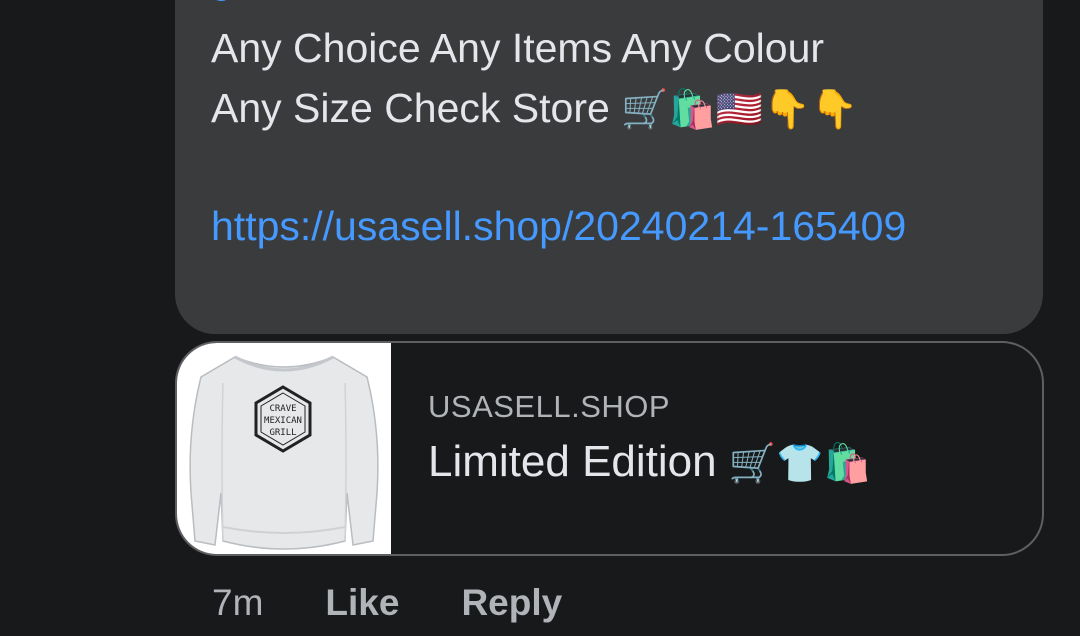  Describe the element at coordinates (282, 433) in the screenshot. I see `logo-text-3: GRILL` at that location.